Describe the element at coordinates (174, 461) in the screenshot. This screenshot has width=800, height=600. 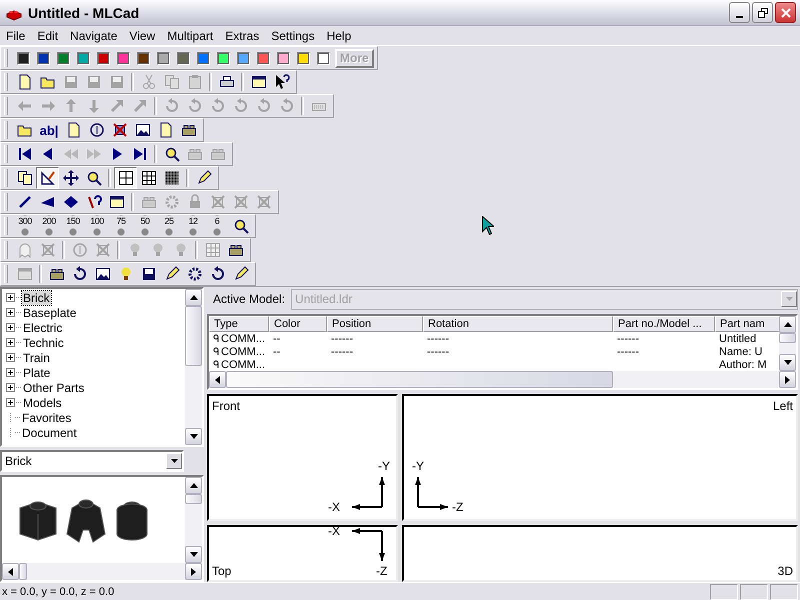
I see `dropdown-button` at that location.